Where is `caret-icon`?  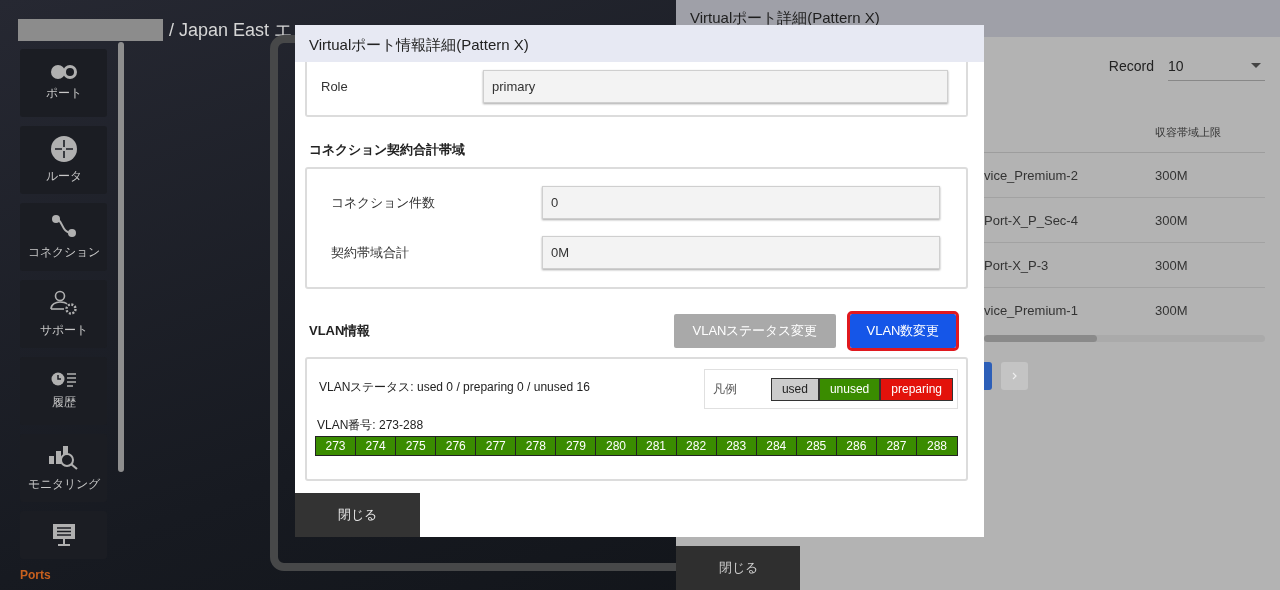 caret-icon is located at coordinates (1256, 65).